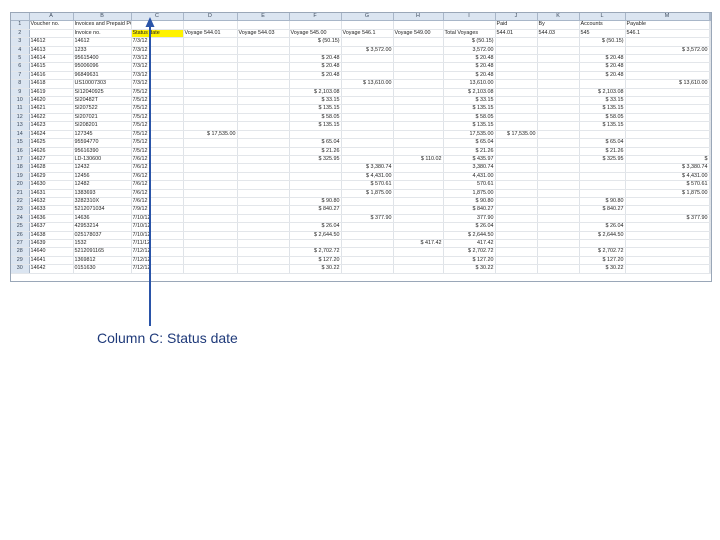  I want to click on arrow-head, so click(150, 22).